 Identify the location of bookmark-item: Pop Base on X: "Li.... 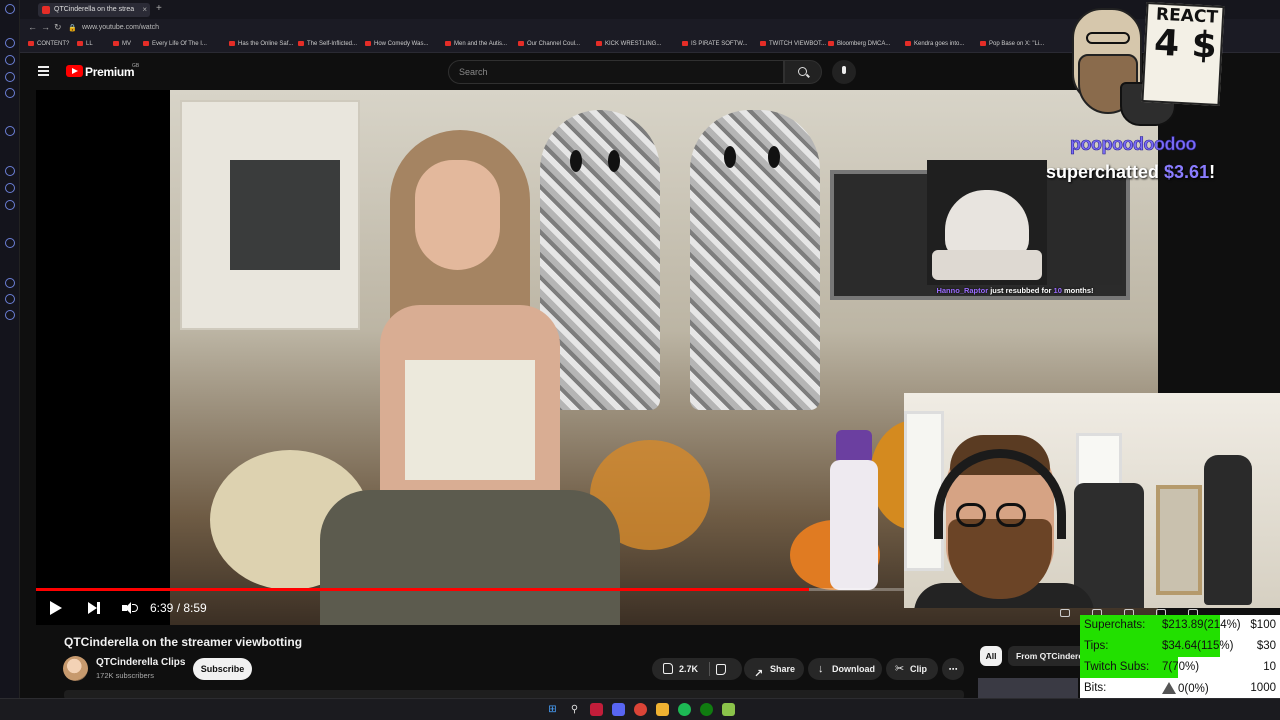
(1012, 44).